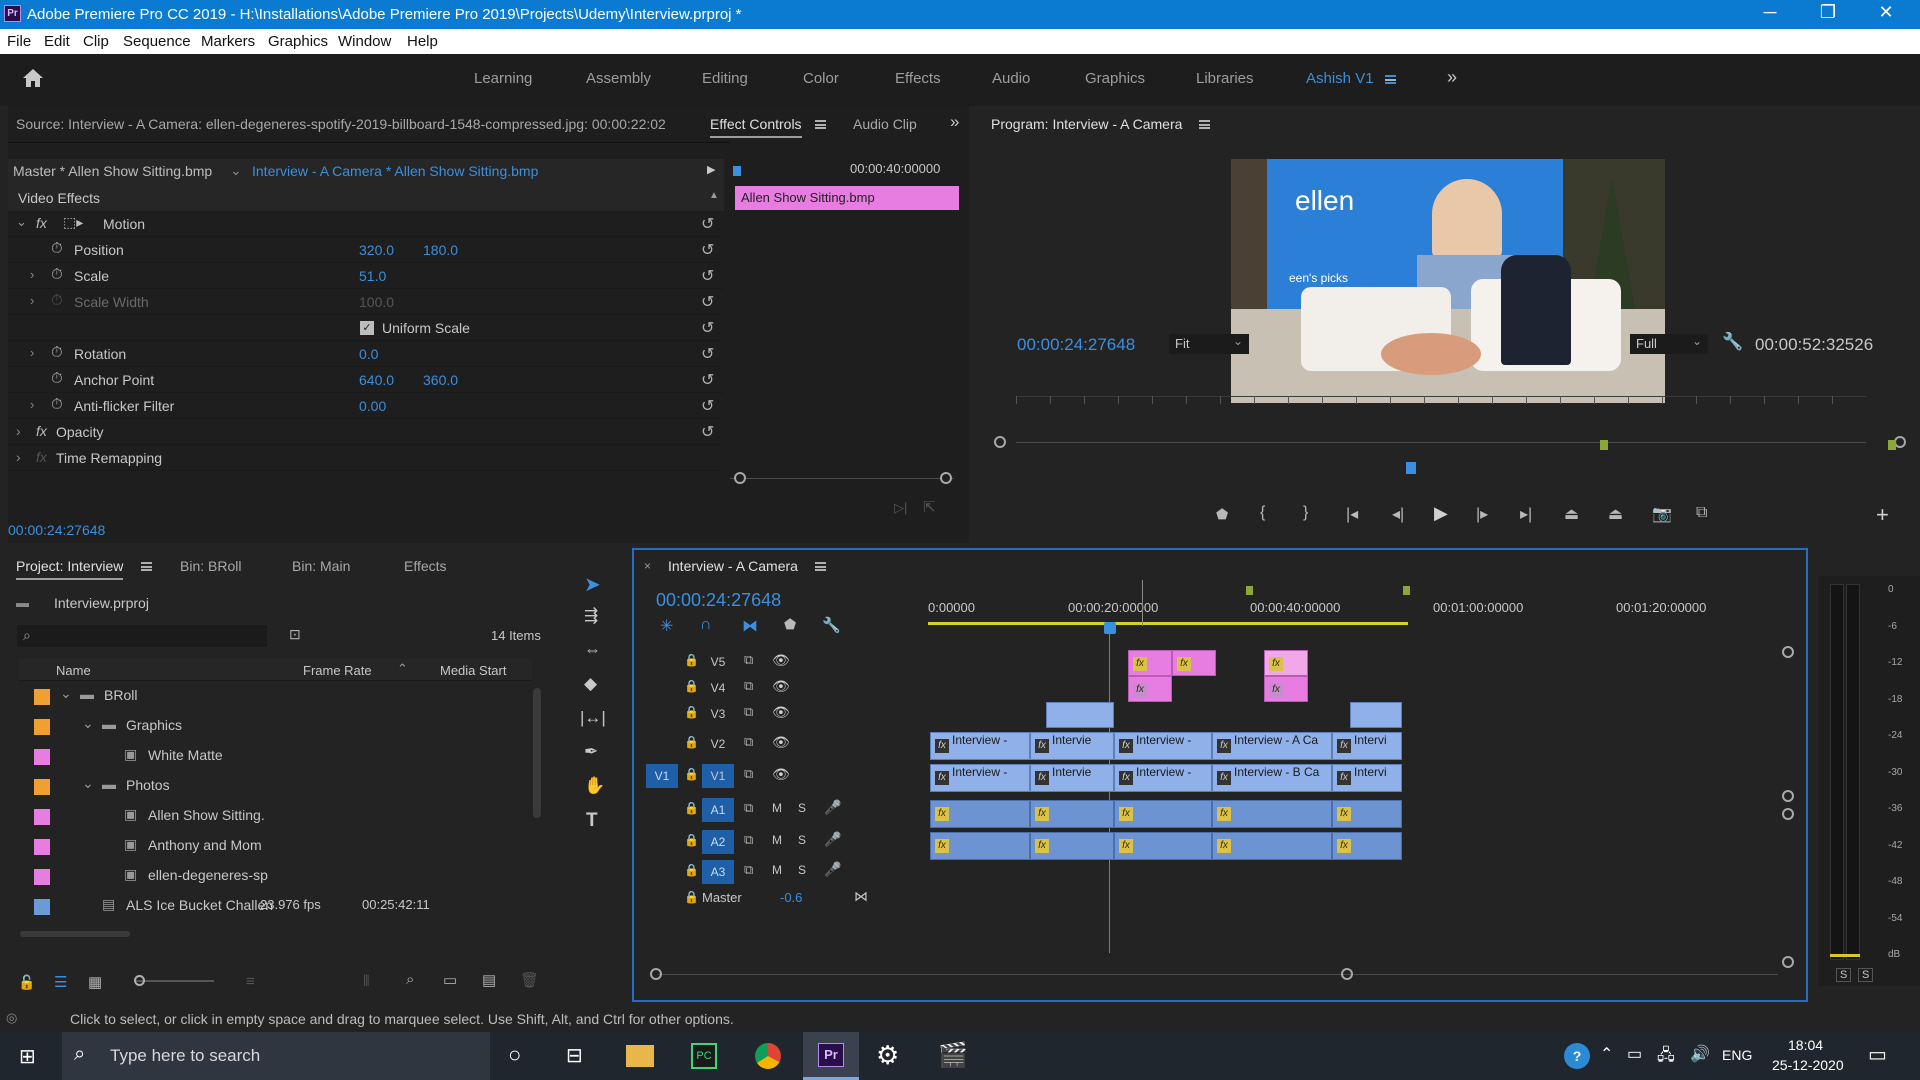 The height and width of the screenshot is (1080, 1920). Describe the element at coordinates (295, 634) in the screenshot. I see `new-search-bin-icon: ⊡` at that location.